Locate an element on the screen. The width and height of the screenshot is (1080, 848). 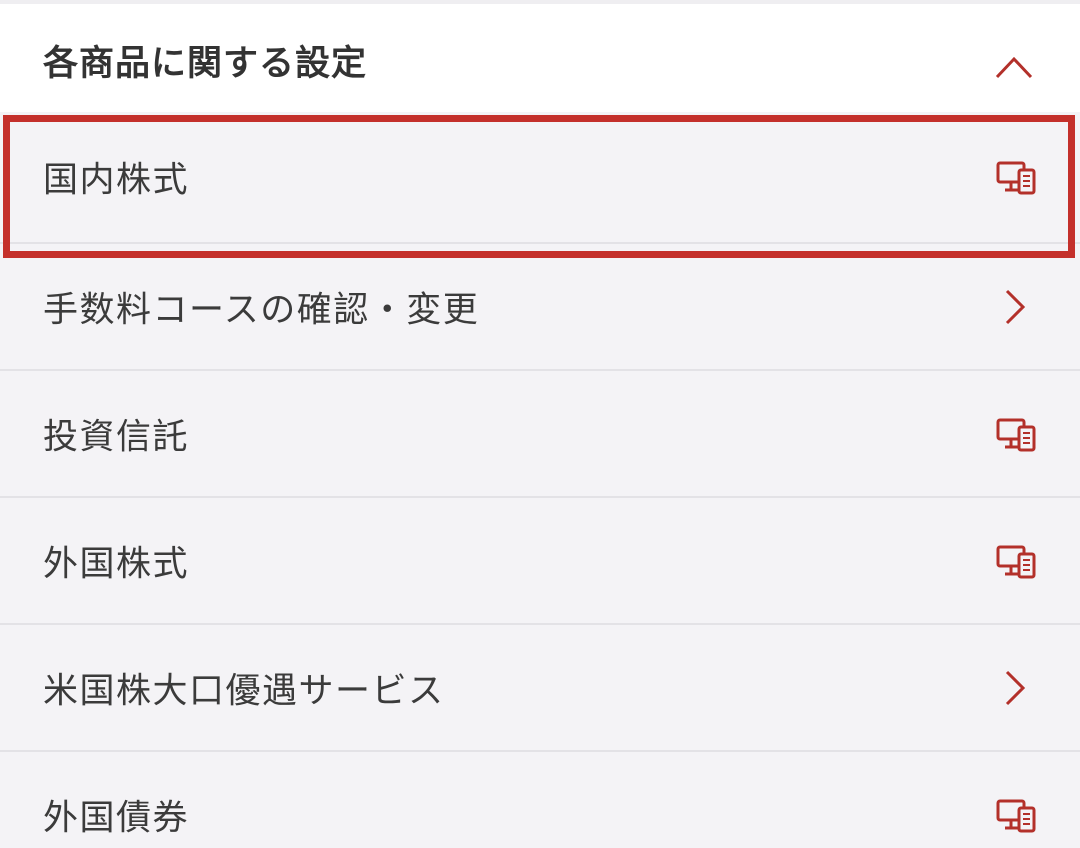
list-item-label: 国内株式 is located at coordinates (116, 180).